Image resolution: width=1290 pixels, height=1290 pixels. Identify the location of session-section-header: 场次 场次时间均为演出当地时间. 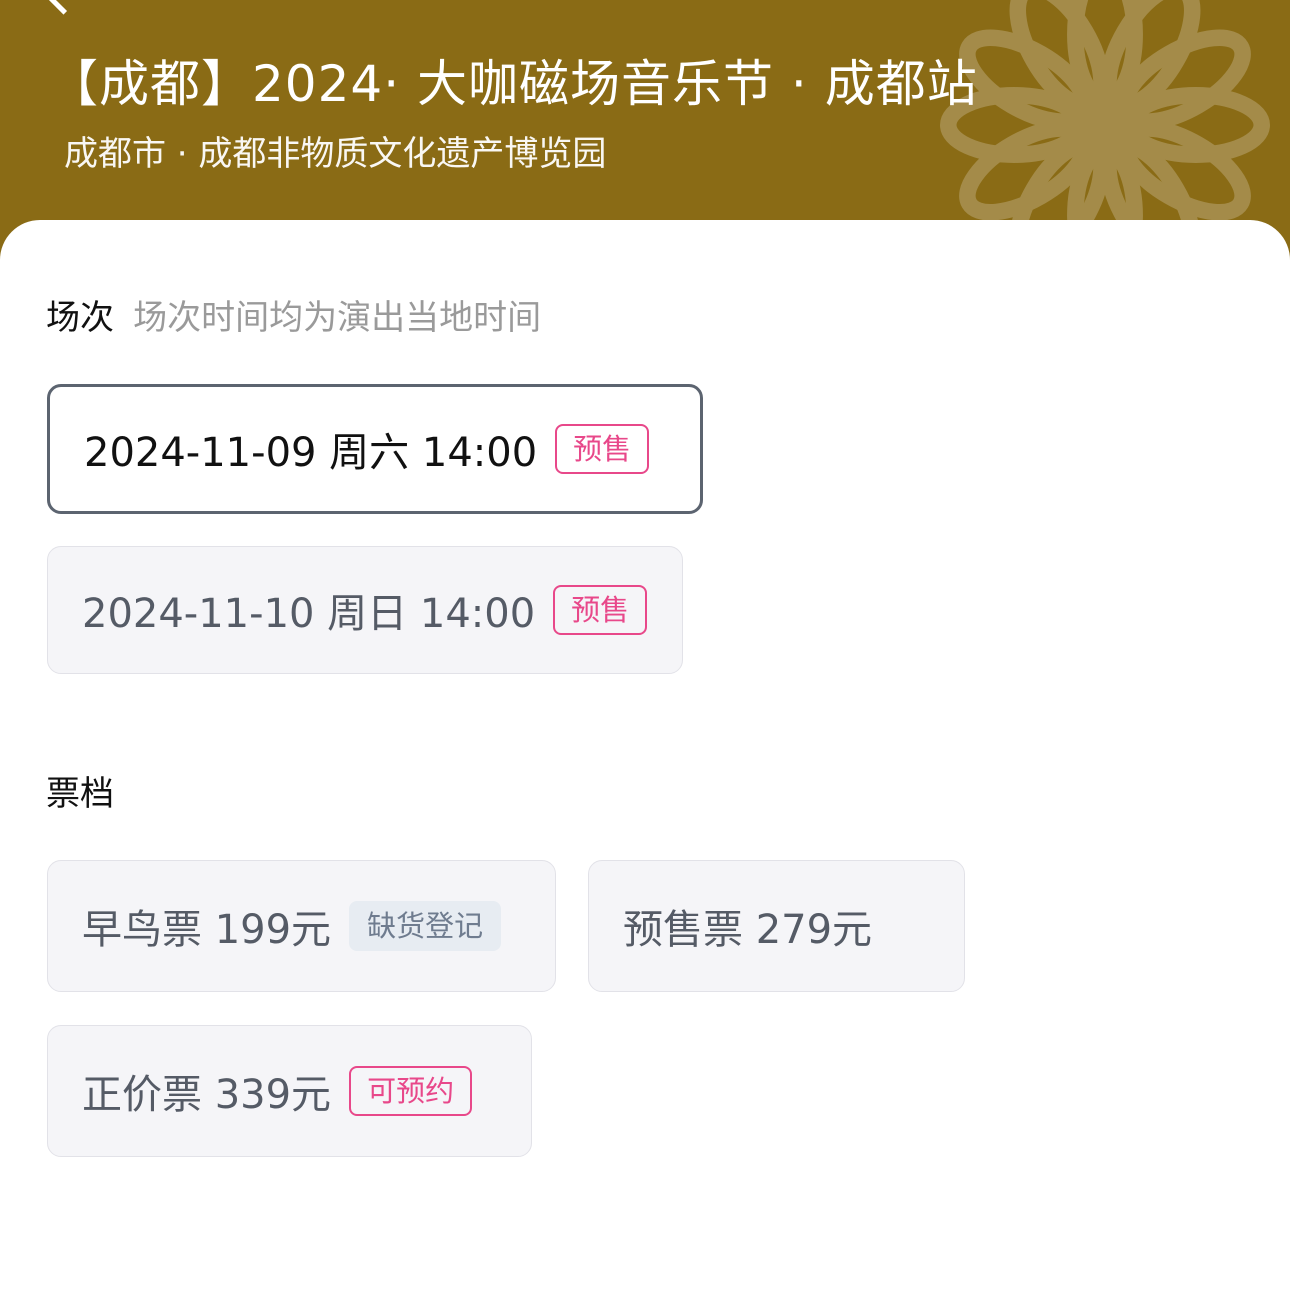
(293, 314).